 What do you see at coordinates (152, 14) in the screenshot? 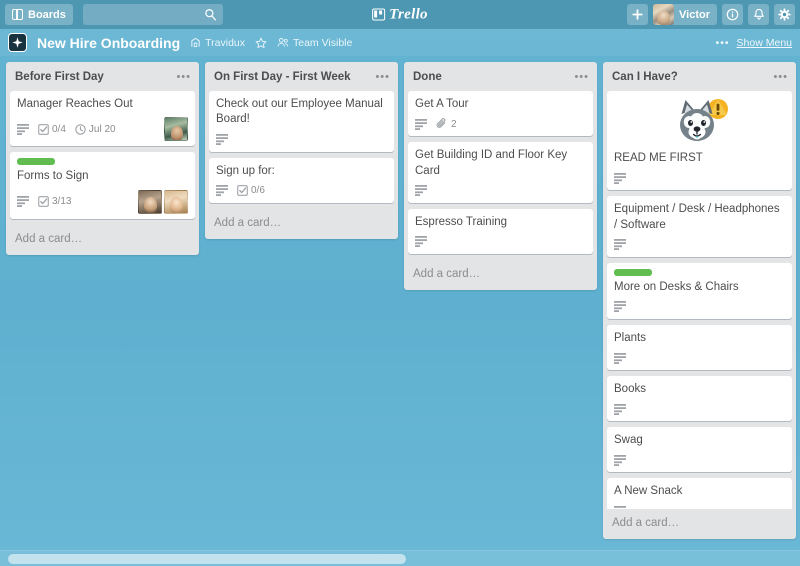
I see `search-input` at bounding box center [152, 14].